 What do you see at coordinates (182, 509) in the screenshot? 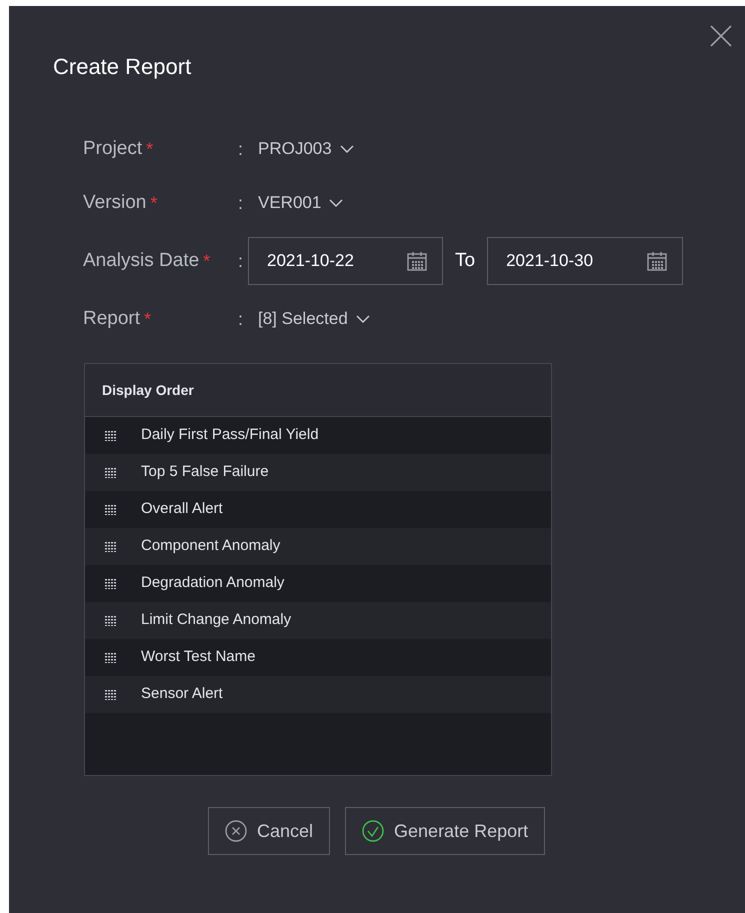
I see `report-name: Overall Alert` at bounding box center [182, 509].